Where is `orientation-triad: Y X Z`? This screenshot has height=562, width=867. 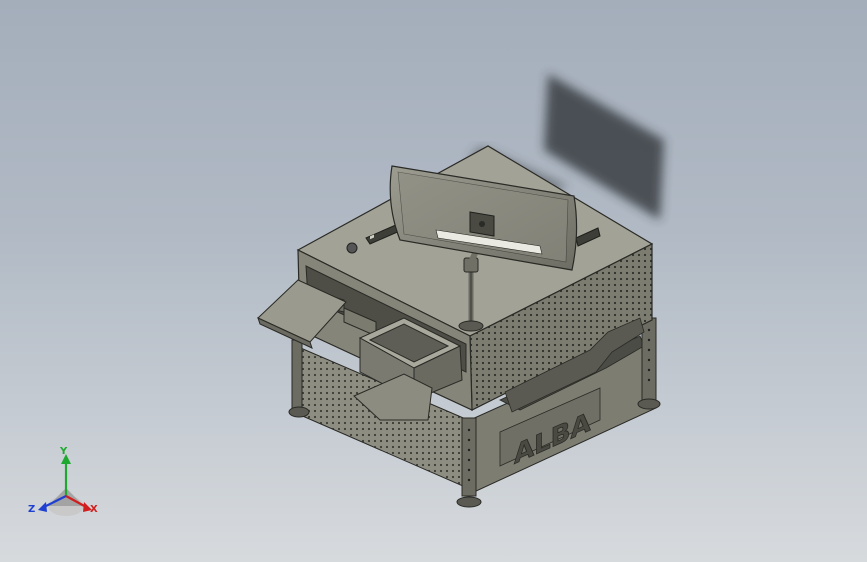 orientation-triad: Y X Z is located at coordinates (66, 487).